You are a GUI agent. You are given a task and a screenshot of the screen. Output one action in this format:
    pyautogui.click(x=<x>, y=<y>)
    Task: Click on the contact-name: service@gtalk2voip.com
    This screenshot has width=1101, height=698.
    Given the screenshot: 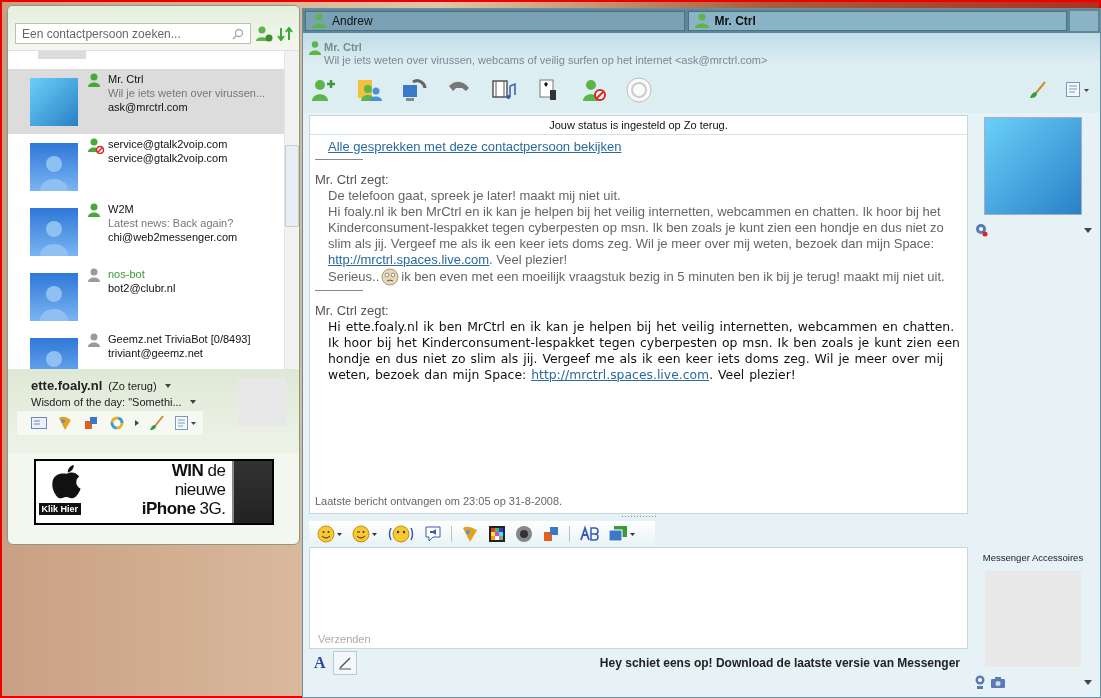 What is the action you would take?
    pyautogui.click(x=168, y=144)
    